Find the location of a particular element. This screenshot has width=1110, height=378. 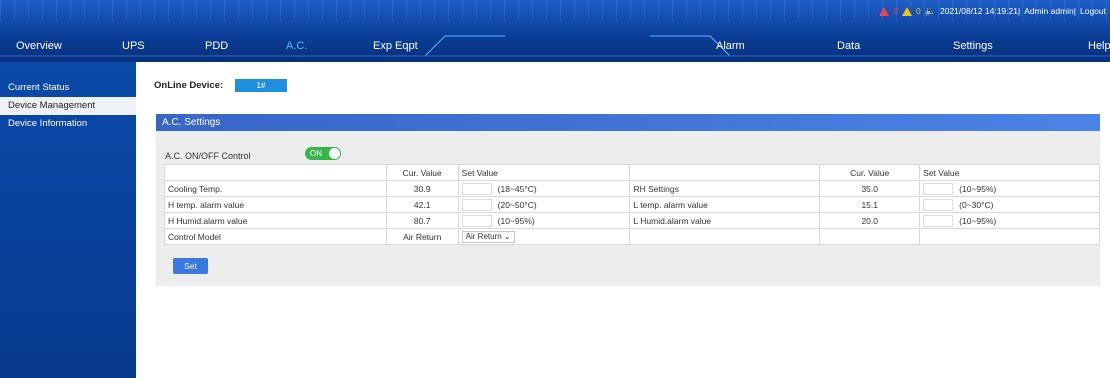

warning-alarm-count: 0 is located at coordinates (918, 11).